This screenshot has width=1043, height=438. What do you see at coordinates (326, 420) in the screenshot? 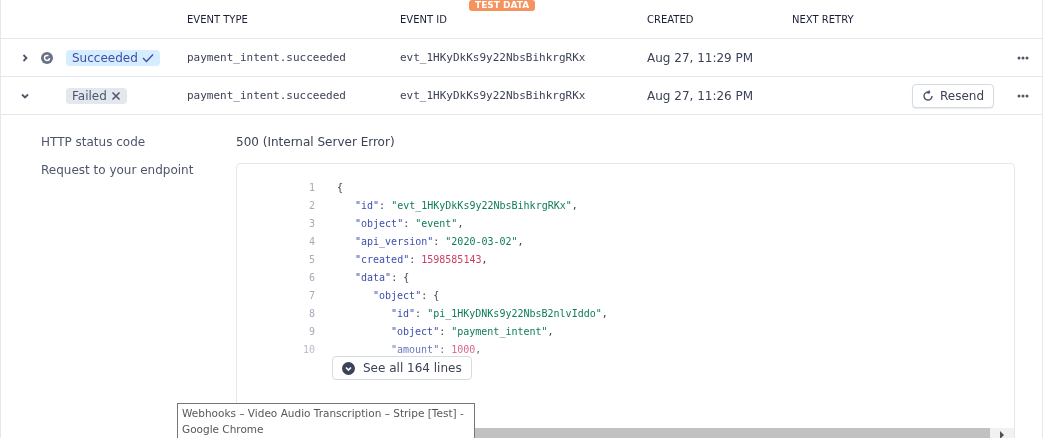
I see `tooltip: Webhooks – Video Audio Transcription – Stripe [Test] - Google Chrome` at bounding box center [326, 420].